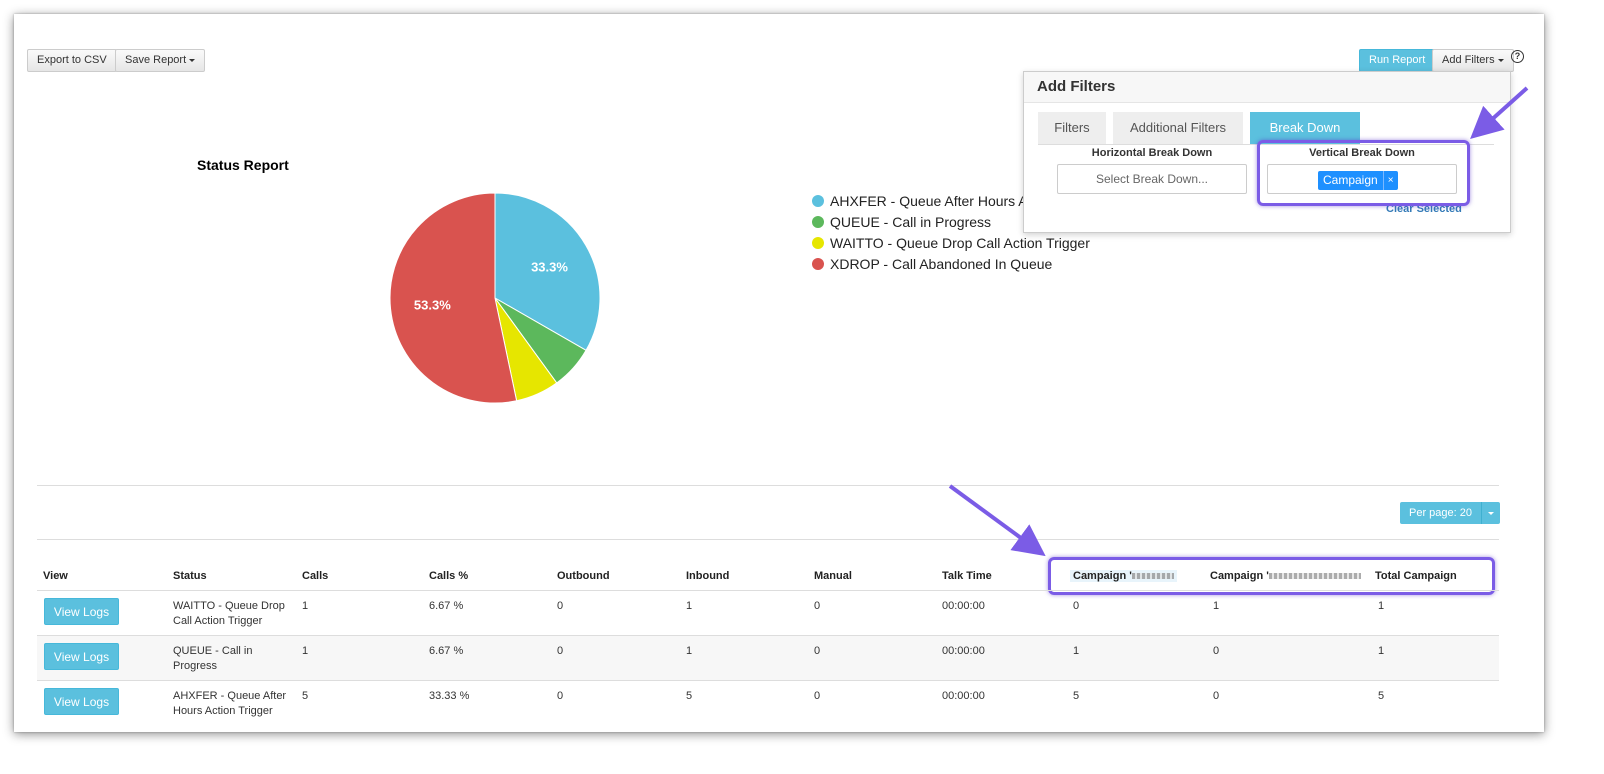 The height and width of the screenshot is (774, 1604). What do you see at coordinates (1363, 173) in the screenshot?
I see `vertical-highlight-box` at bounding box center [1363, 173].